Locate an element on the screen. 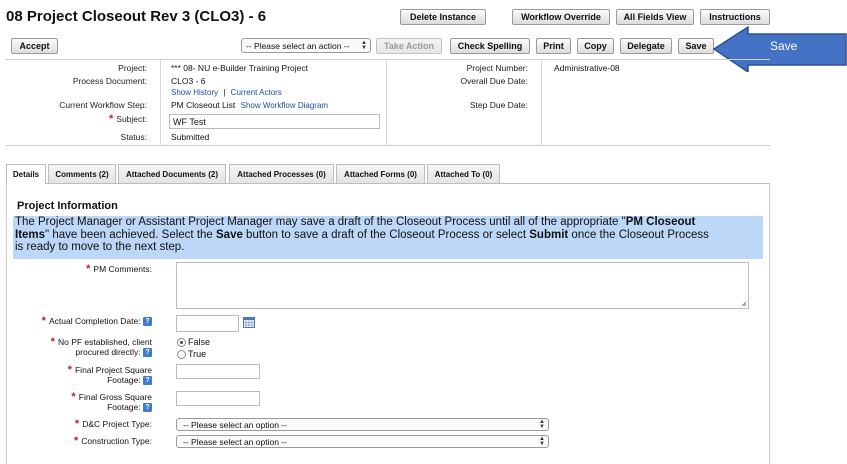  workflow-step-row: PM Closeout List Show Workflow Diagram is located at coordinates (249, 105).